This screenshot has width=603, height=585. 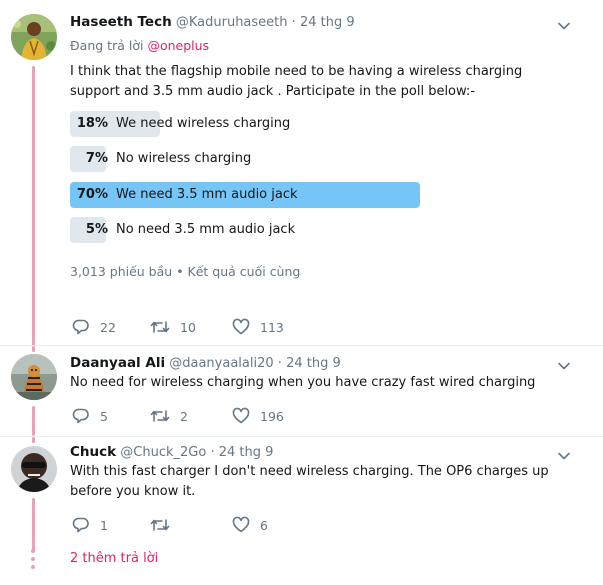 What do you see at coordinates (258, 416) in the screenshot?
I see `like-button: 196` at bounding box center [258, 416].